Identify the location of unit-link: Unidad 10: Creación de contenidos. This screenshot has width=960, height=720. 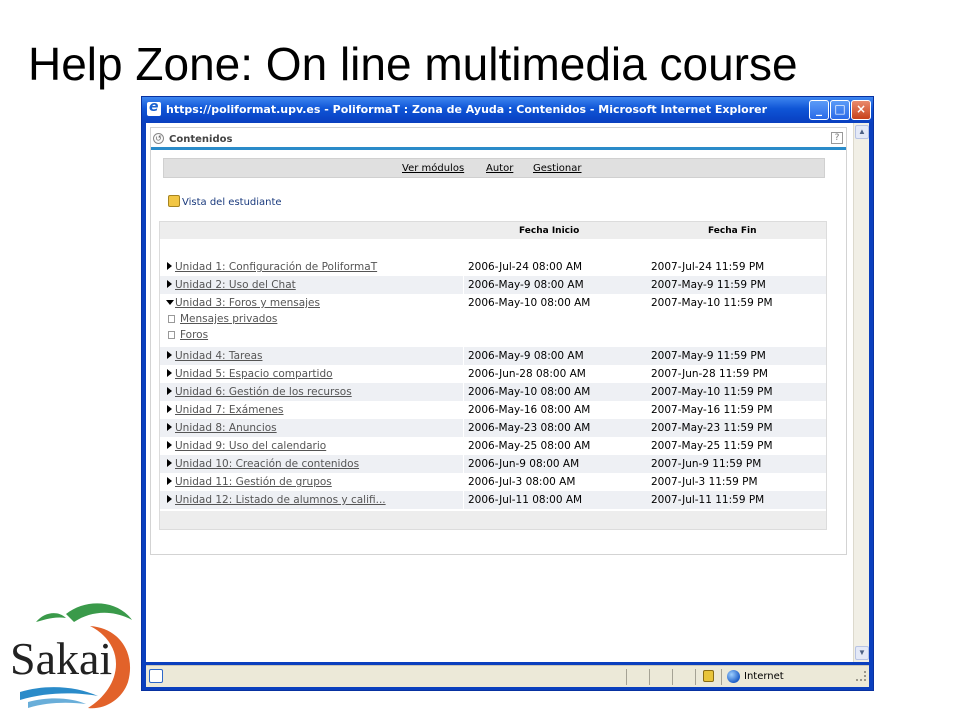
(267, 464).